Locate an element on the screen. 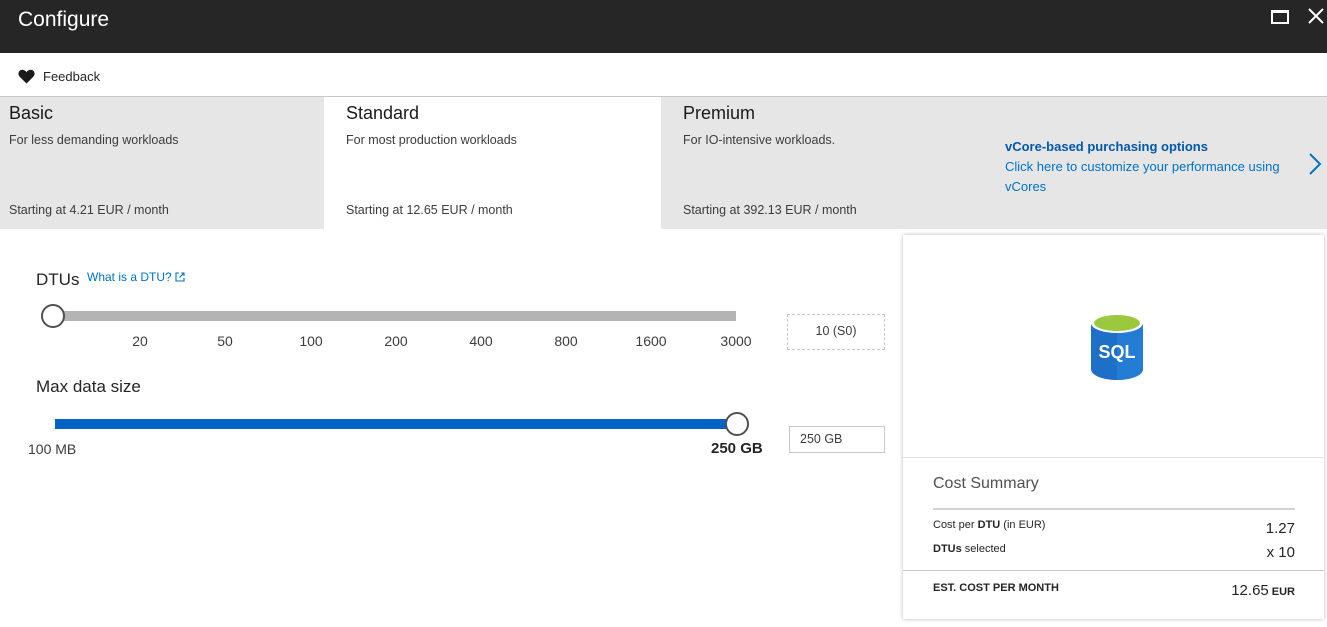 The width and height of the screenshot is (1327, 627). est-cost-value: 12.65 EUR is located at coordinates (1263, 590).